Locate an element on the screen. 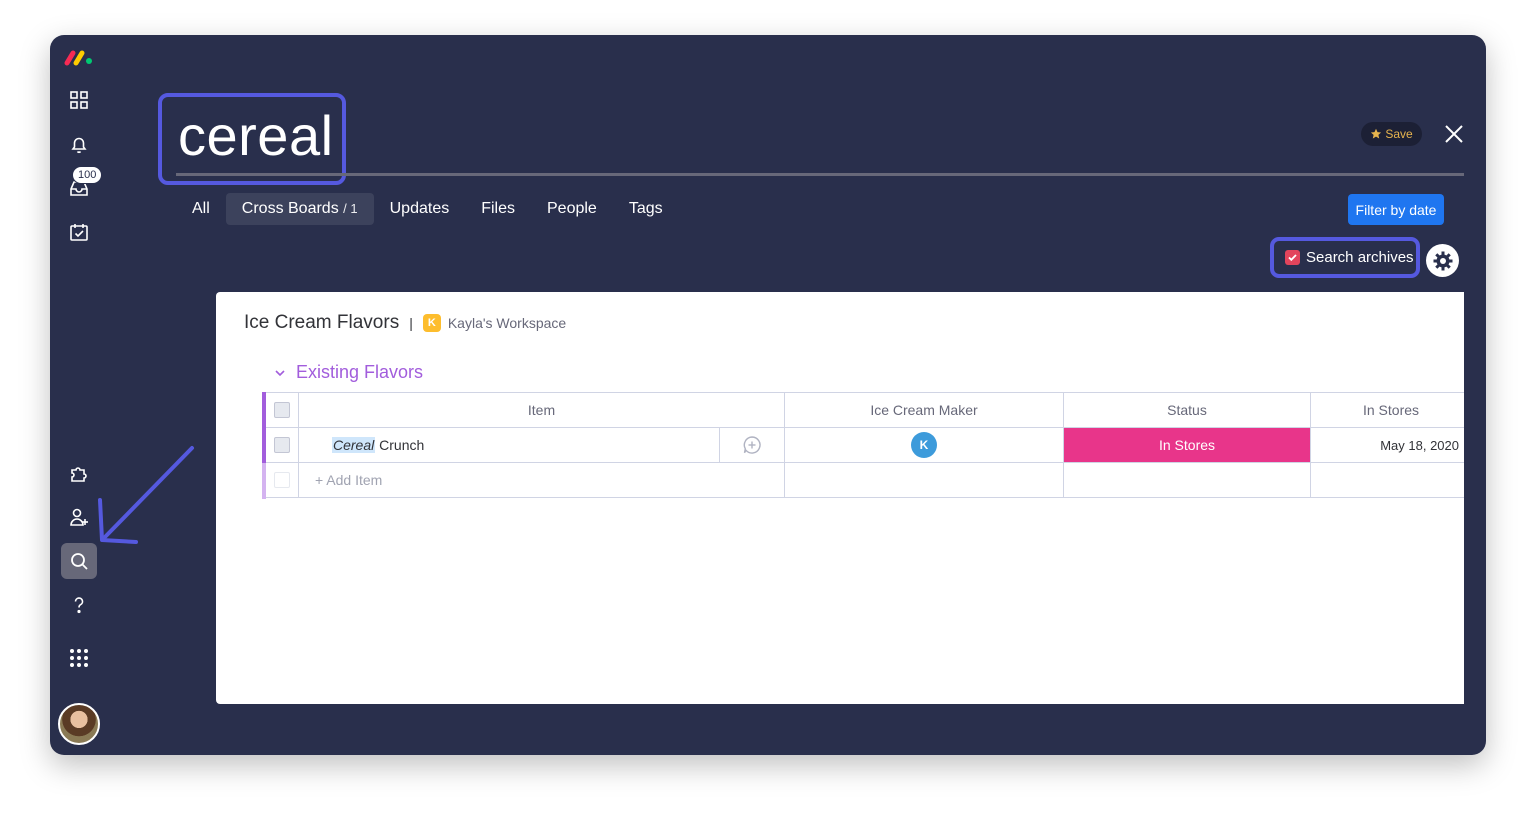 The image size is (1536, 820). tab-all: All is located at coordinates (201, 209).